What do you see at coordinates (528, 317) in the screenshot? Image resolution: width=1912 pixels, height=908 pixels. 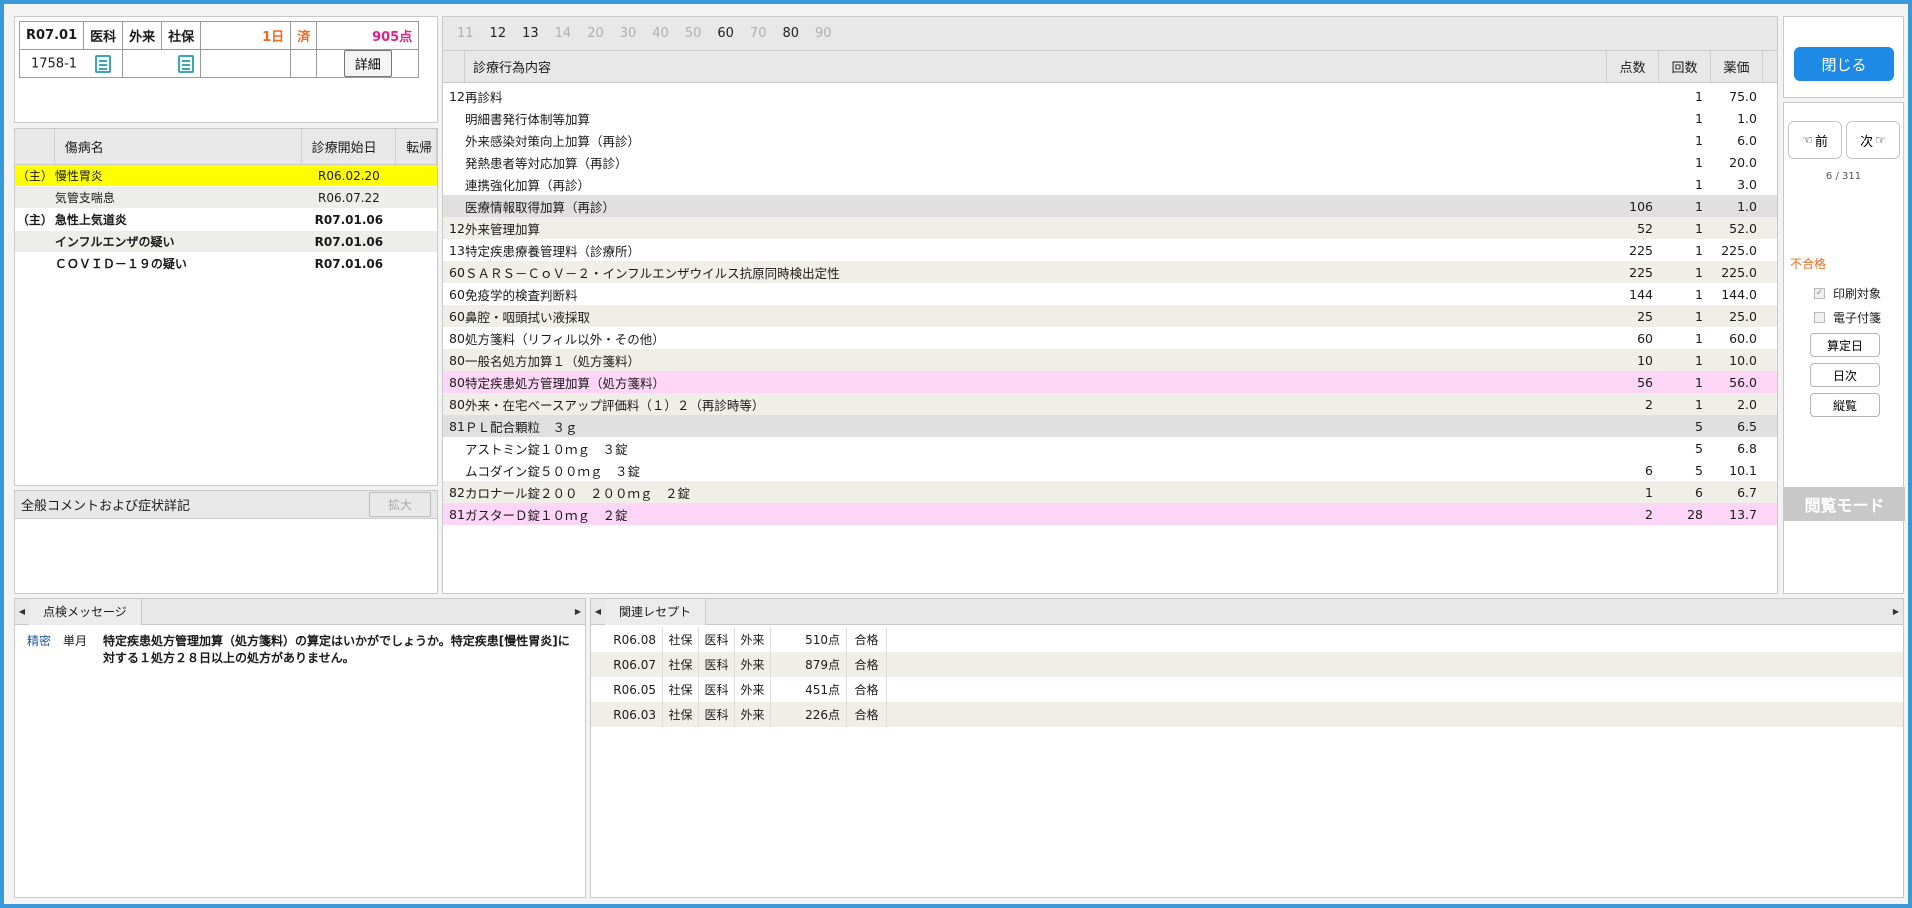 I see `treatment-name: 鼻腔・咽頭拭い液採取` at bounding box center [528, 317].